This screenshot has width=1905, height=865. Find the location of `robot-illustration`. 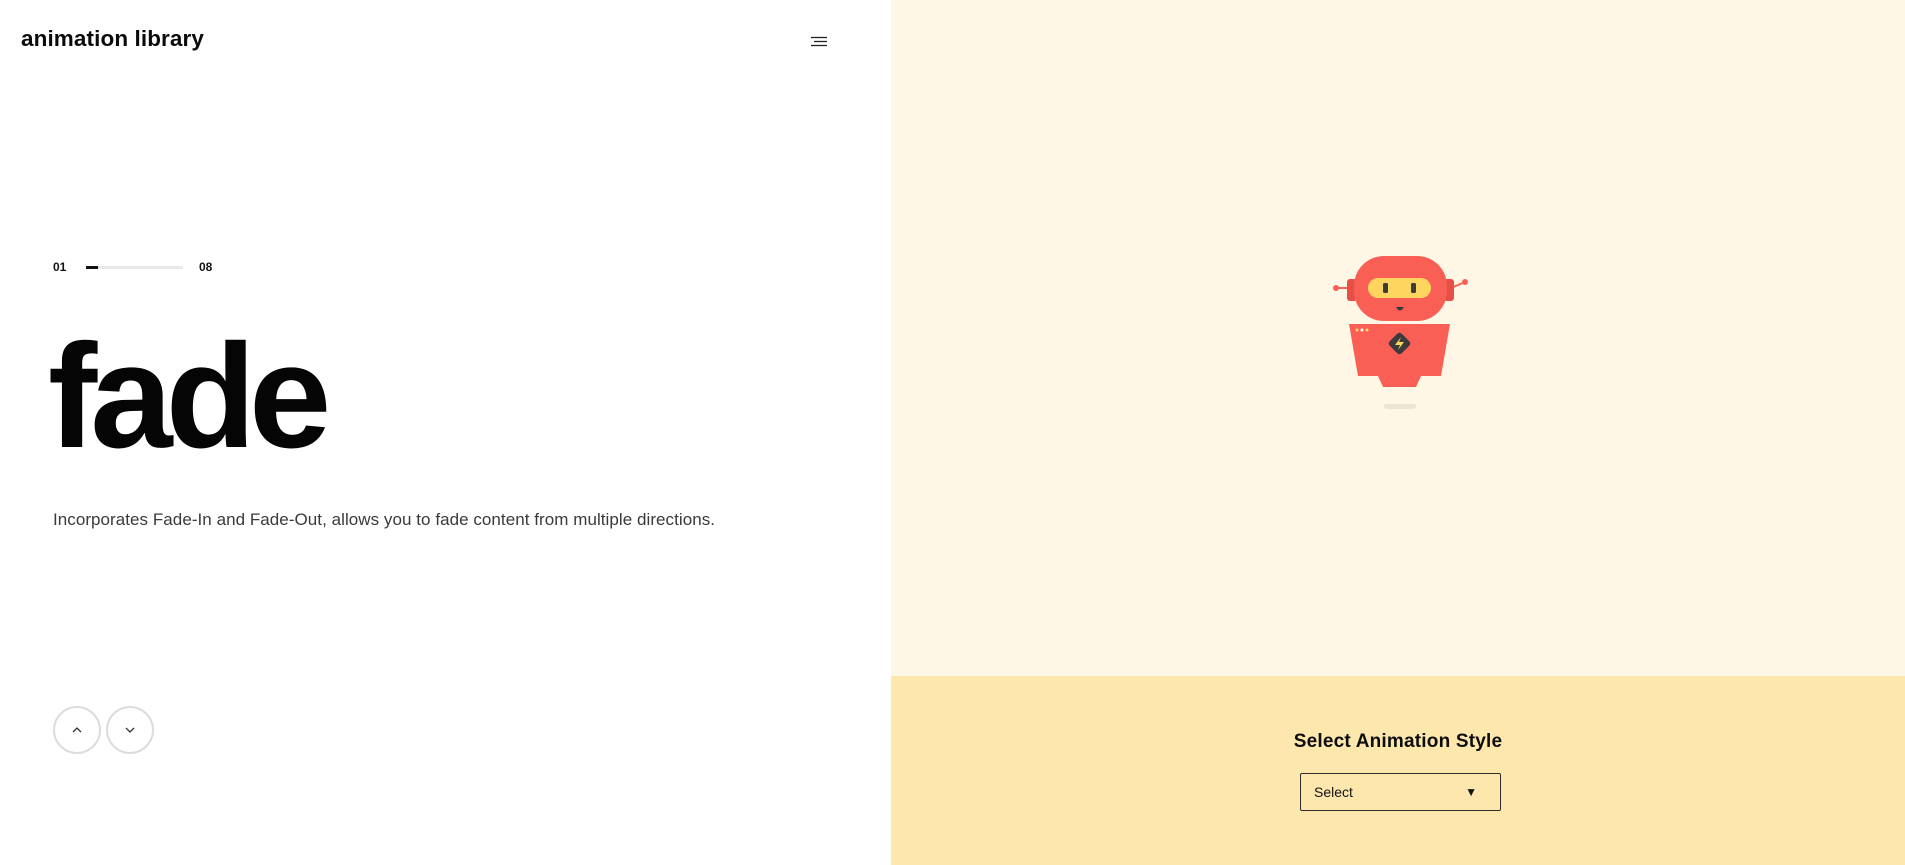

robot-illustration is located at coordinates (1401, 332).